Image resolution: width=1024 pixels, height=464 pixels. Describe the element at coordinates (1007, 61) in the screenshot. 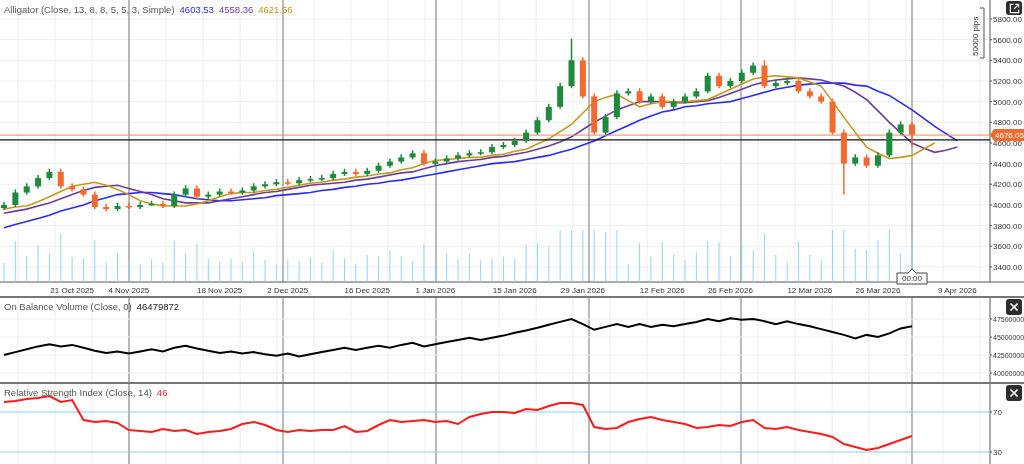

I see `axis-label: 5400.00` at that location.